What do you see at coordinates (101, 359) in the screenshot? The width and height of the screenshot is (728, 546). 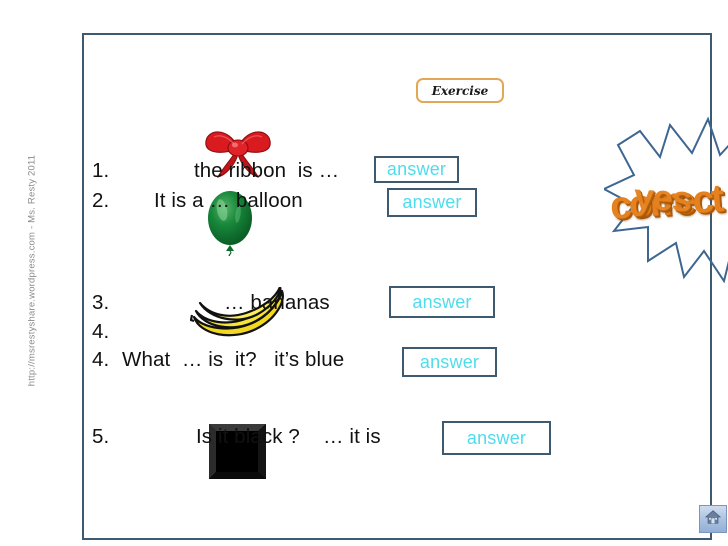 I see `question-5-number: 4.` at bounding box center [101, 359].